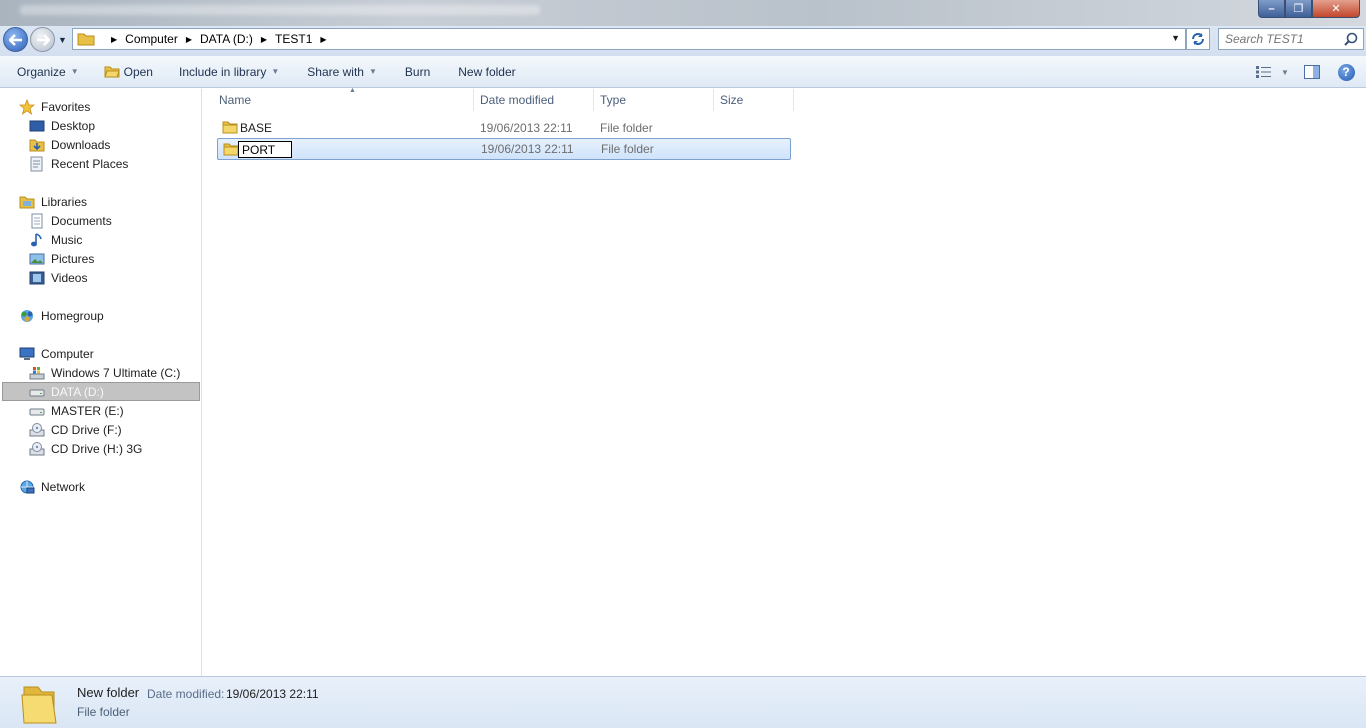 Image resolution: width=1366 pixels, height=728 pixels. I want to click on sidebar-group-computer: Computer, so click(56, 353).